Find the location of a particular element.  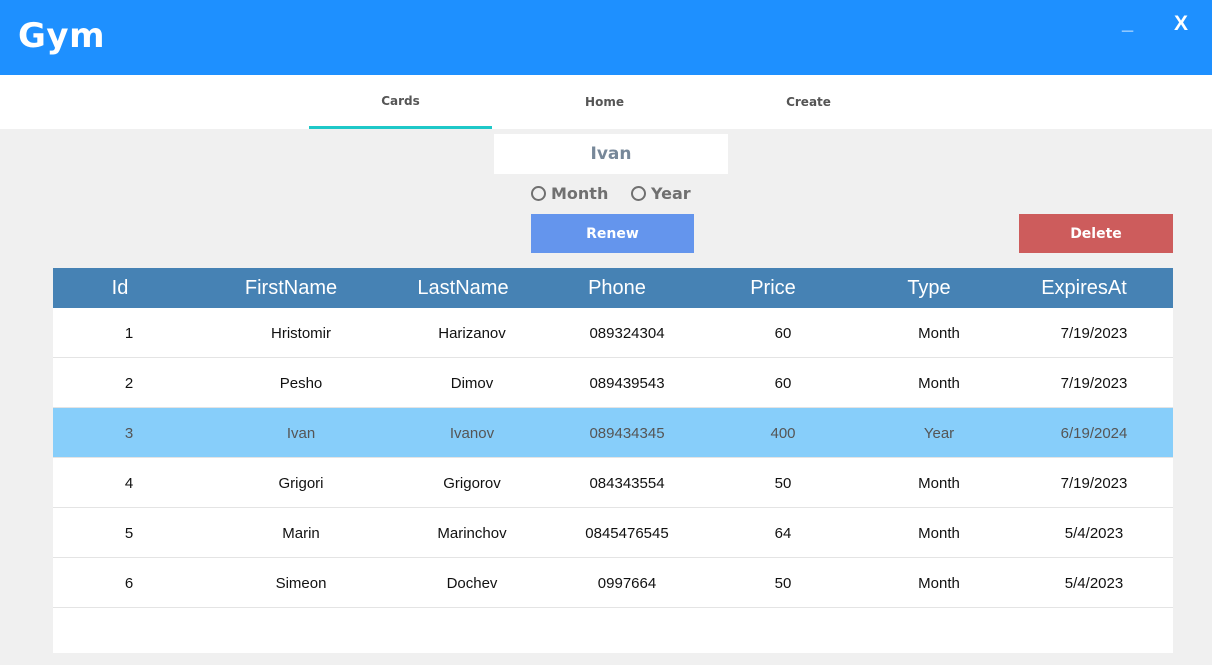

column-header-lastname: LastName is located at coordinates (463, 288).